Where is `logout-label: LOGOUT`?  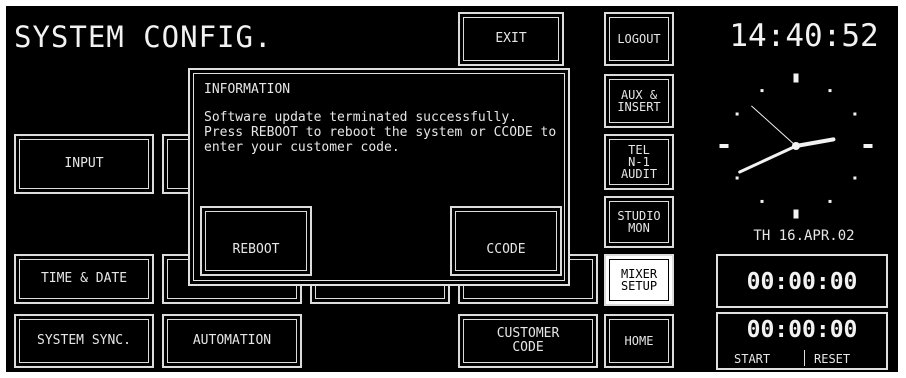
logout-label: LOGOUT is located at coordinates (639, 39).